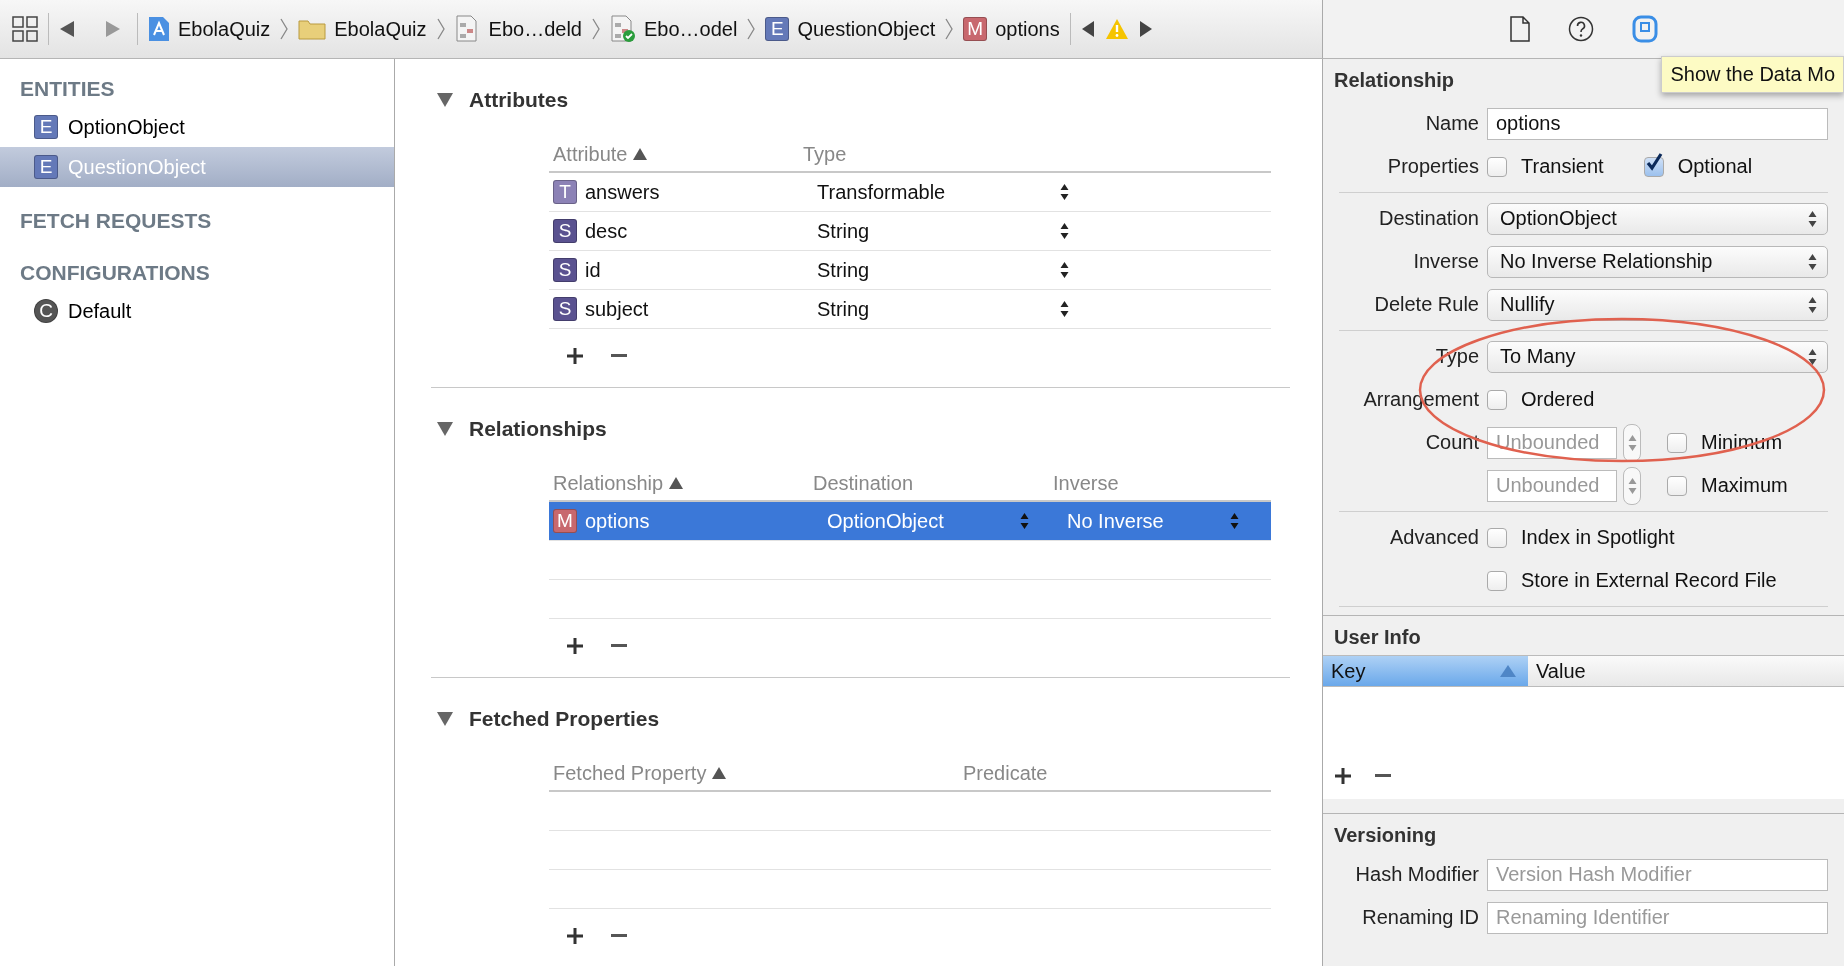 This screenshot has height=966, width=1844. Describe the element at coordinates (197, 167) in the screenshot. I see `sidebar-item: E QuestionObject` at that location.